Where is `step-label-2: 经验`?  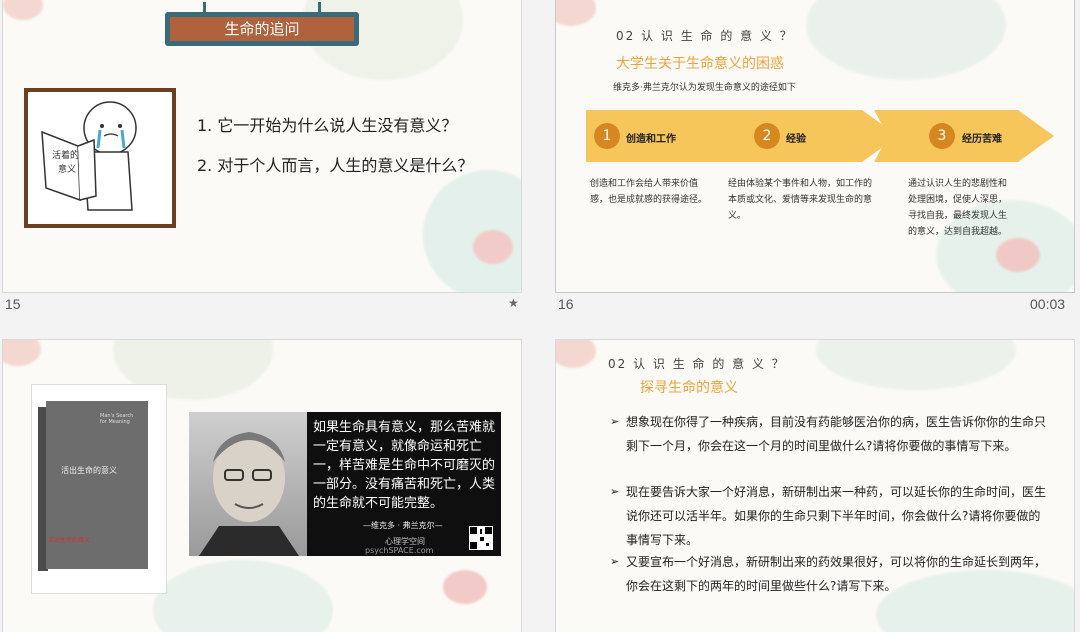
step-label-2: 经验 is located at coordinates (796, 139).